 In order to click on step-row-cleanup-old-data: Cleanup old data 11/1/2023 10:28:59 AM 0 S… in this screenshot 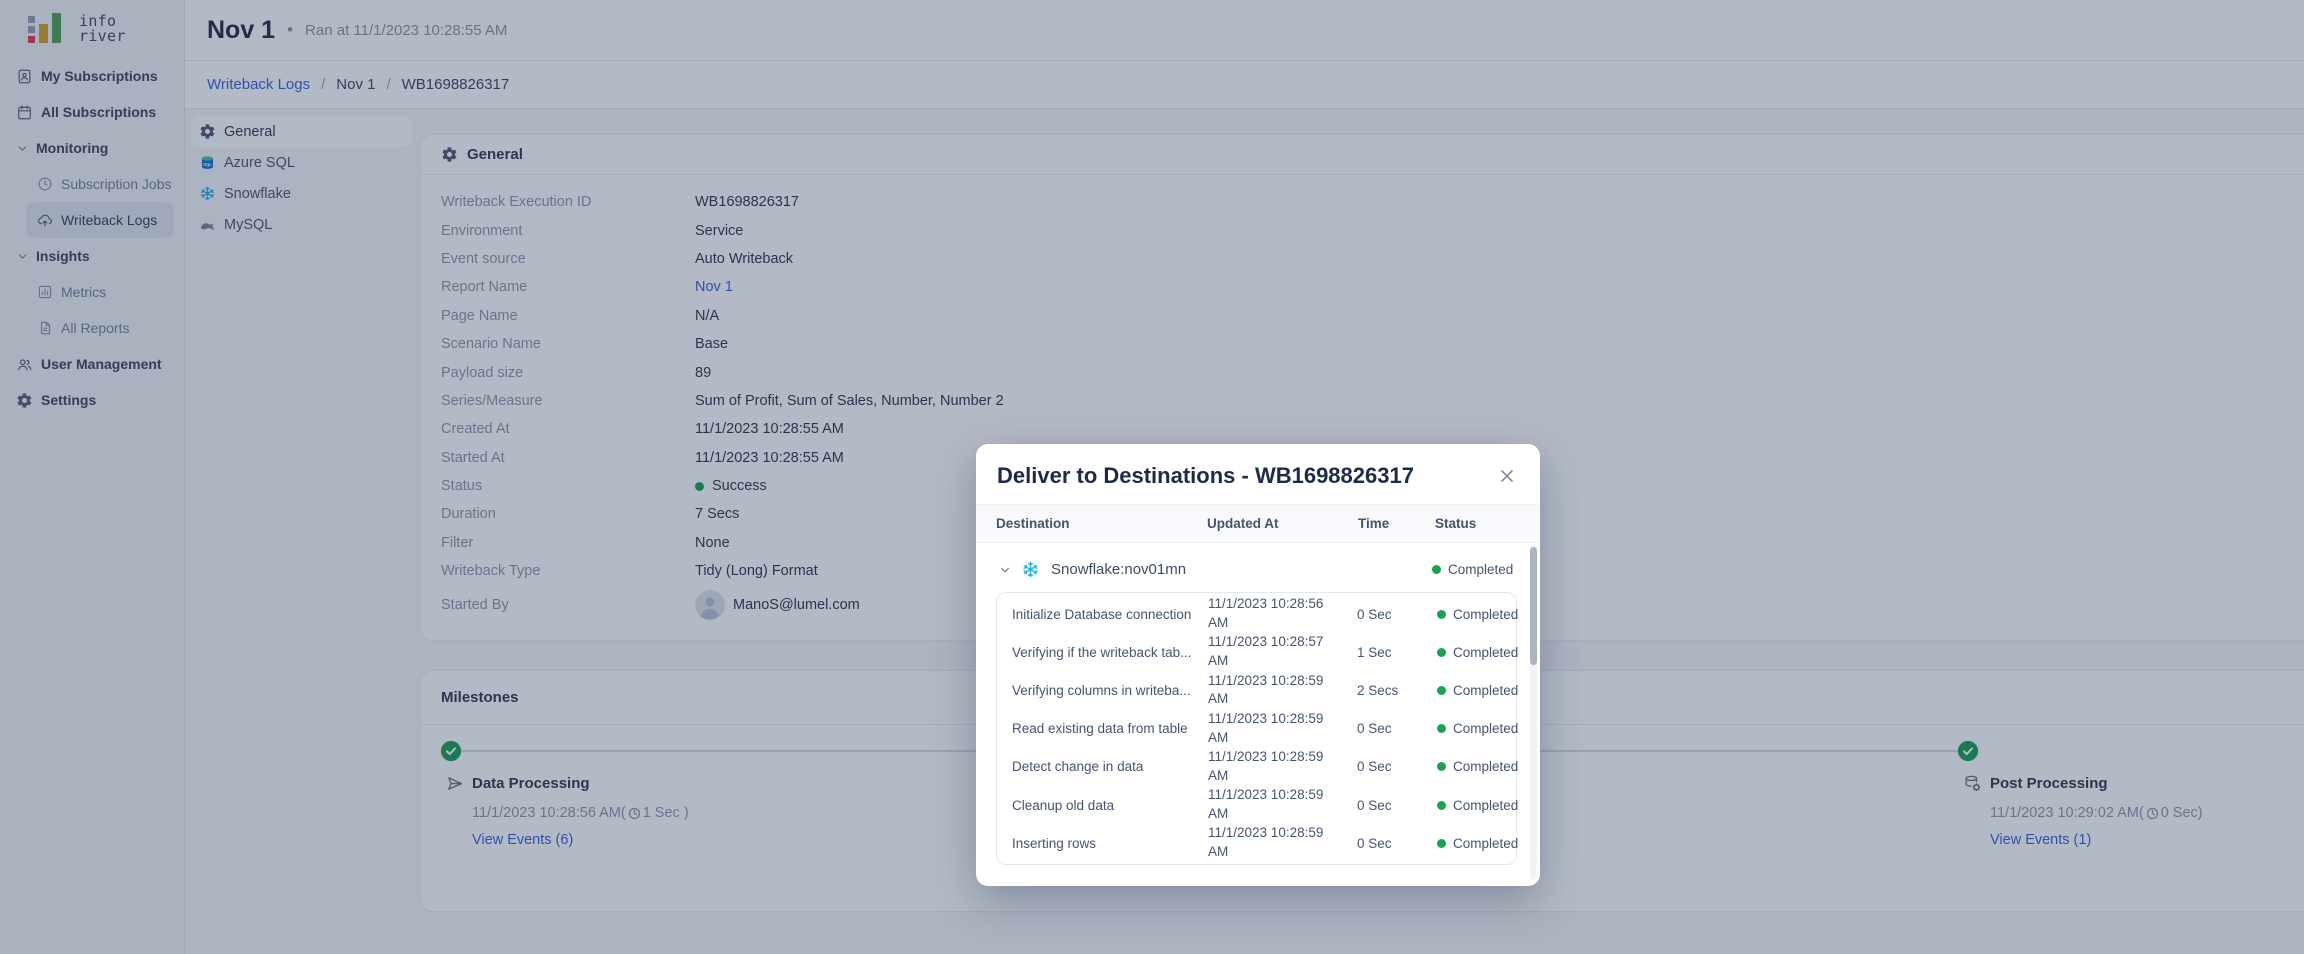, I will do `click(1257, 805)`.